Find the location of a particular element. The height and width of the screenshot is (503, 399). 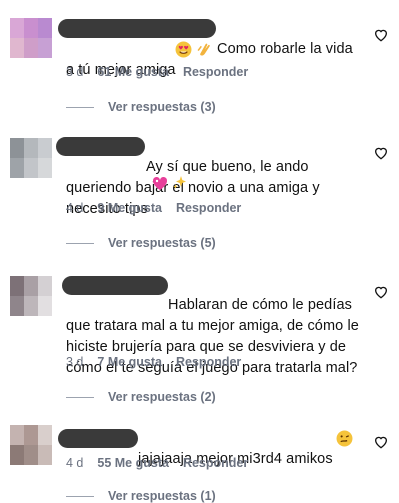

like-count: 7 Me gusta is located at coordinates (129, 362).